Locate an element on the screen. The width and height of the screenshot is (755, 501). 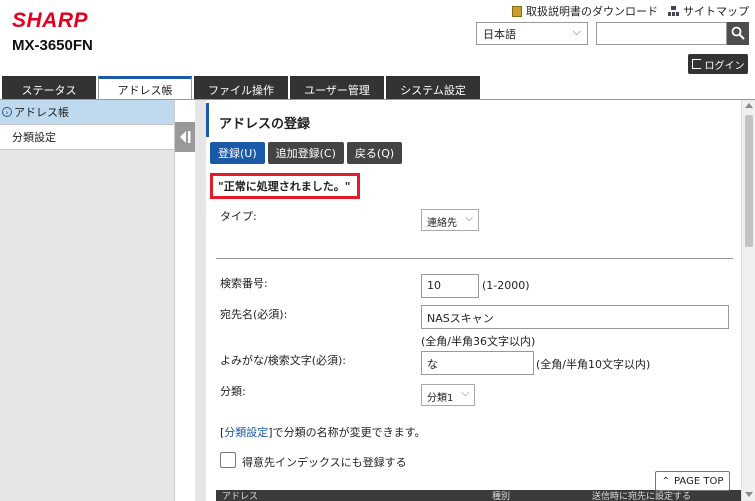
action-buttons: 登録(U) 追加登録(C) 戻る(Q) is located at coordinates (306, 153).